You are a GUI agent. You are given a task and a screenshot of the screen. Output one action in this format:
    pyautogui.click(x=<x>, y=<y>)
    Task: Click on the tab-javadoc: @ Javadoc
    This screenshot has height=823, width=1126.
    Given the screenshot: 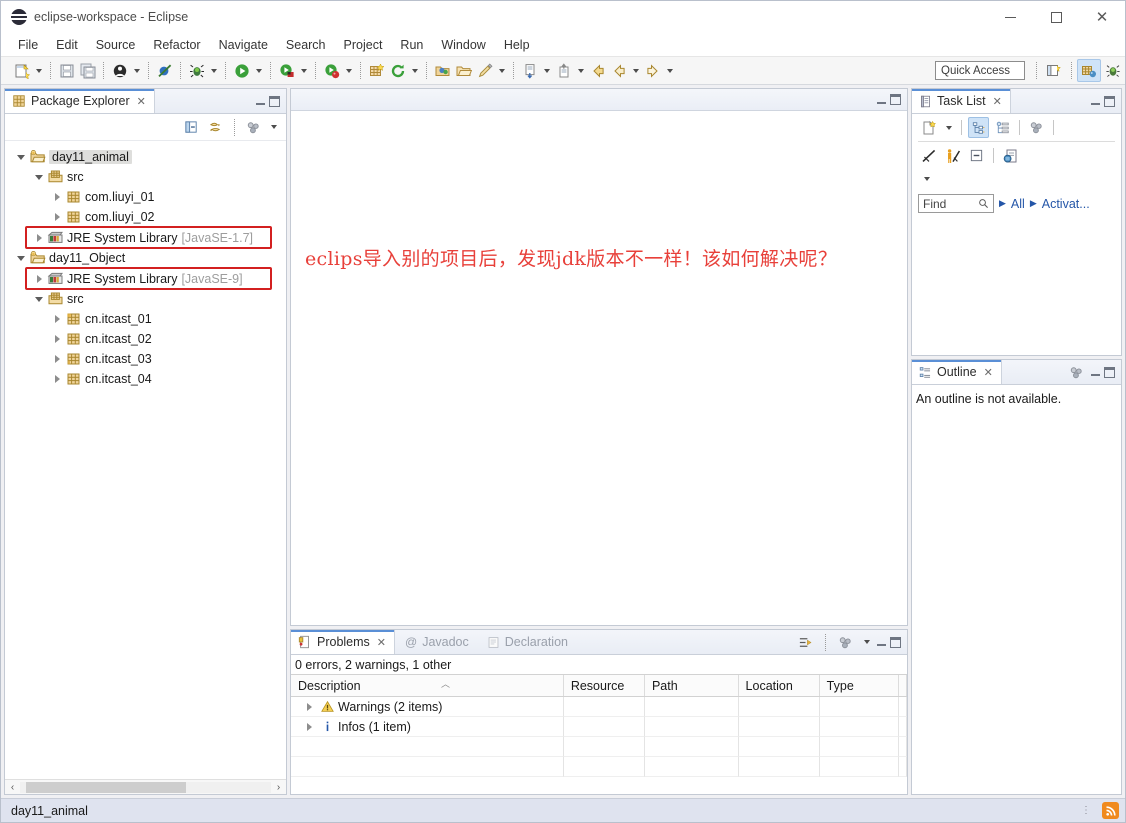 What is the action you would take?
    pyautogui.click(x=436, y=642)
    